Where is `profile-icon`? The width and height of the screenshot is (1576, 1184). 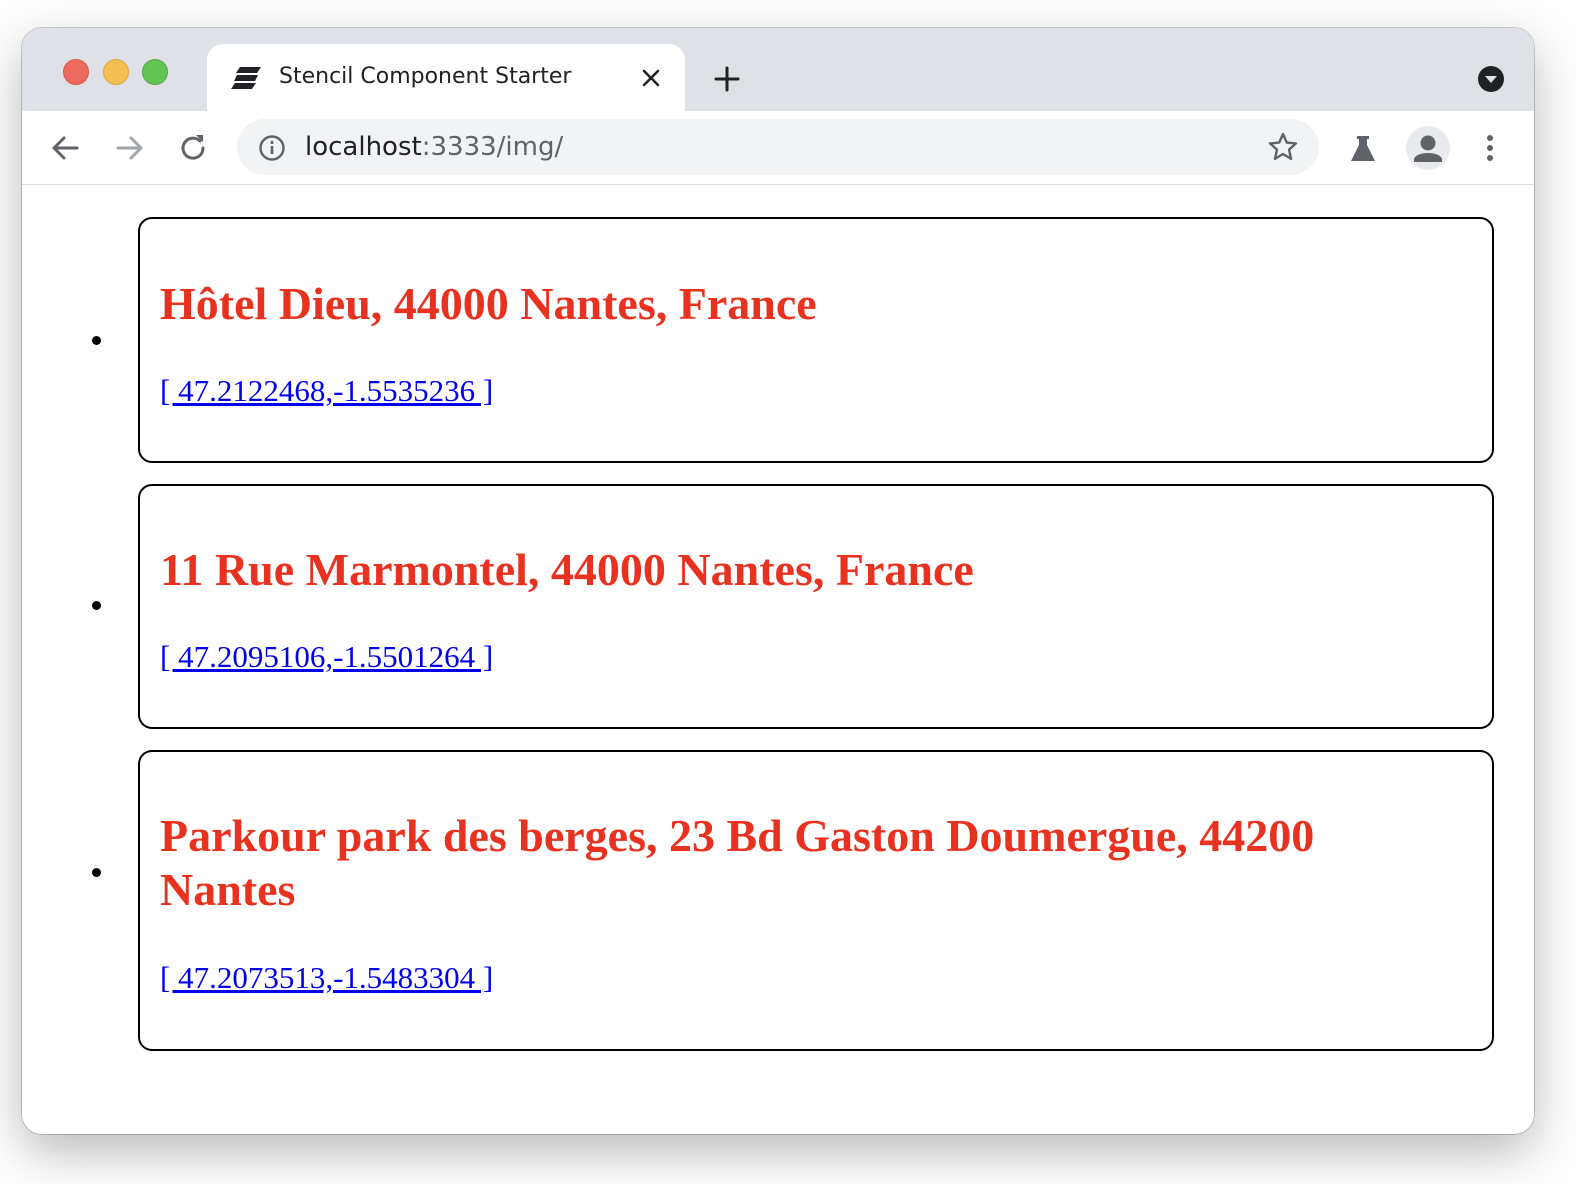 profile-icon is located at coordinates (1428, 148).